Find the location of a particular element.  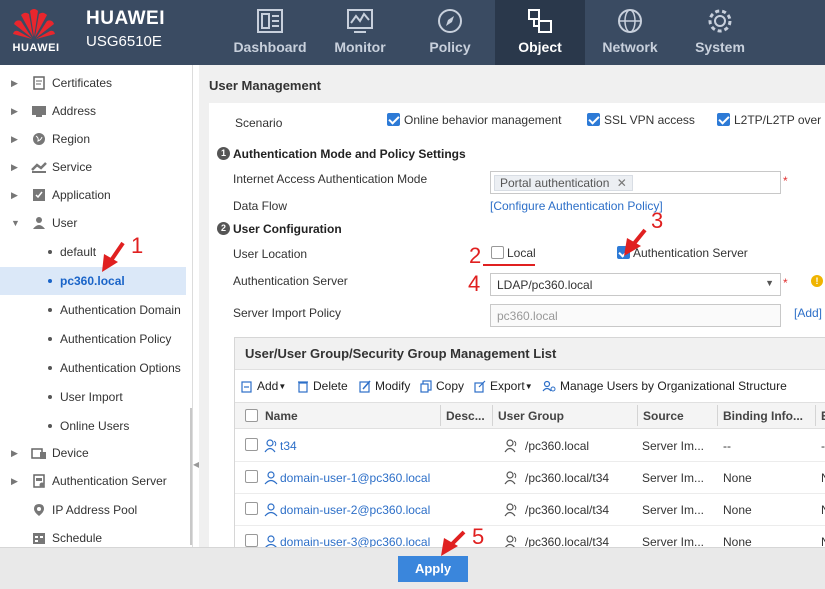

nav-system-label: System is located at coordinates (720, 47).